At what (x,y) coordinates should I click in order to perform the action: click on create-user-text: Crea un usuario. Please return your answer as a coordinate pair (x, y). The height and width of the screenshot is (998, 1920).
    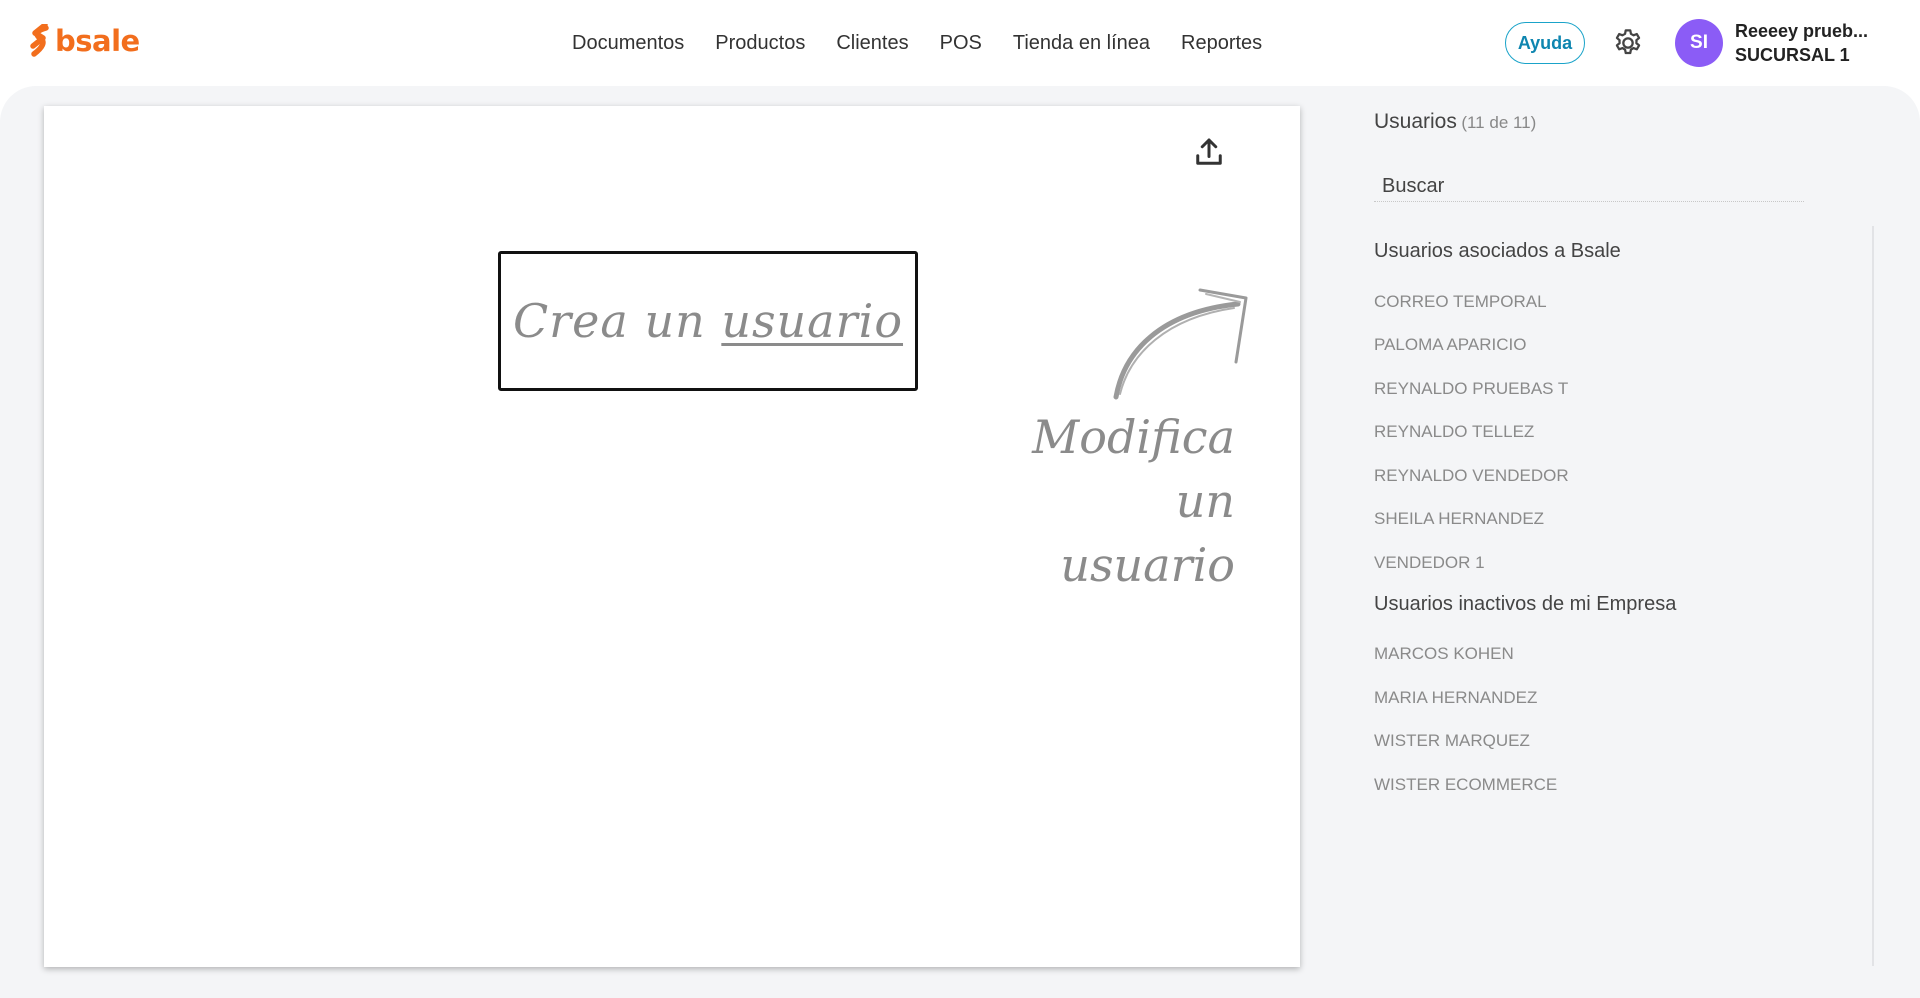
    Looking at the image, I should click on (708, 321).